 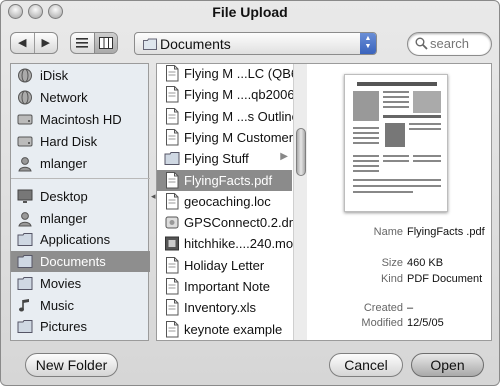 What do you see at coordinates (410, 308) in the screenshot?
I see `preview-field-value: –` at bounding box center [410, 308].